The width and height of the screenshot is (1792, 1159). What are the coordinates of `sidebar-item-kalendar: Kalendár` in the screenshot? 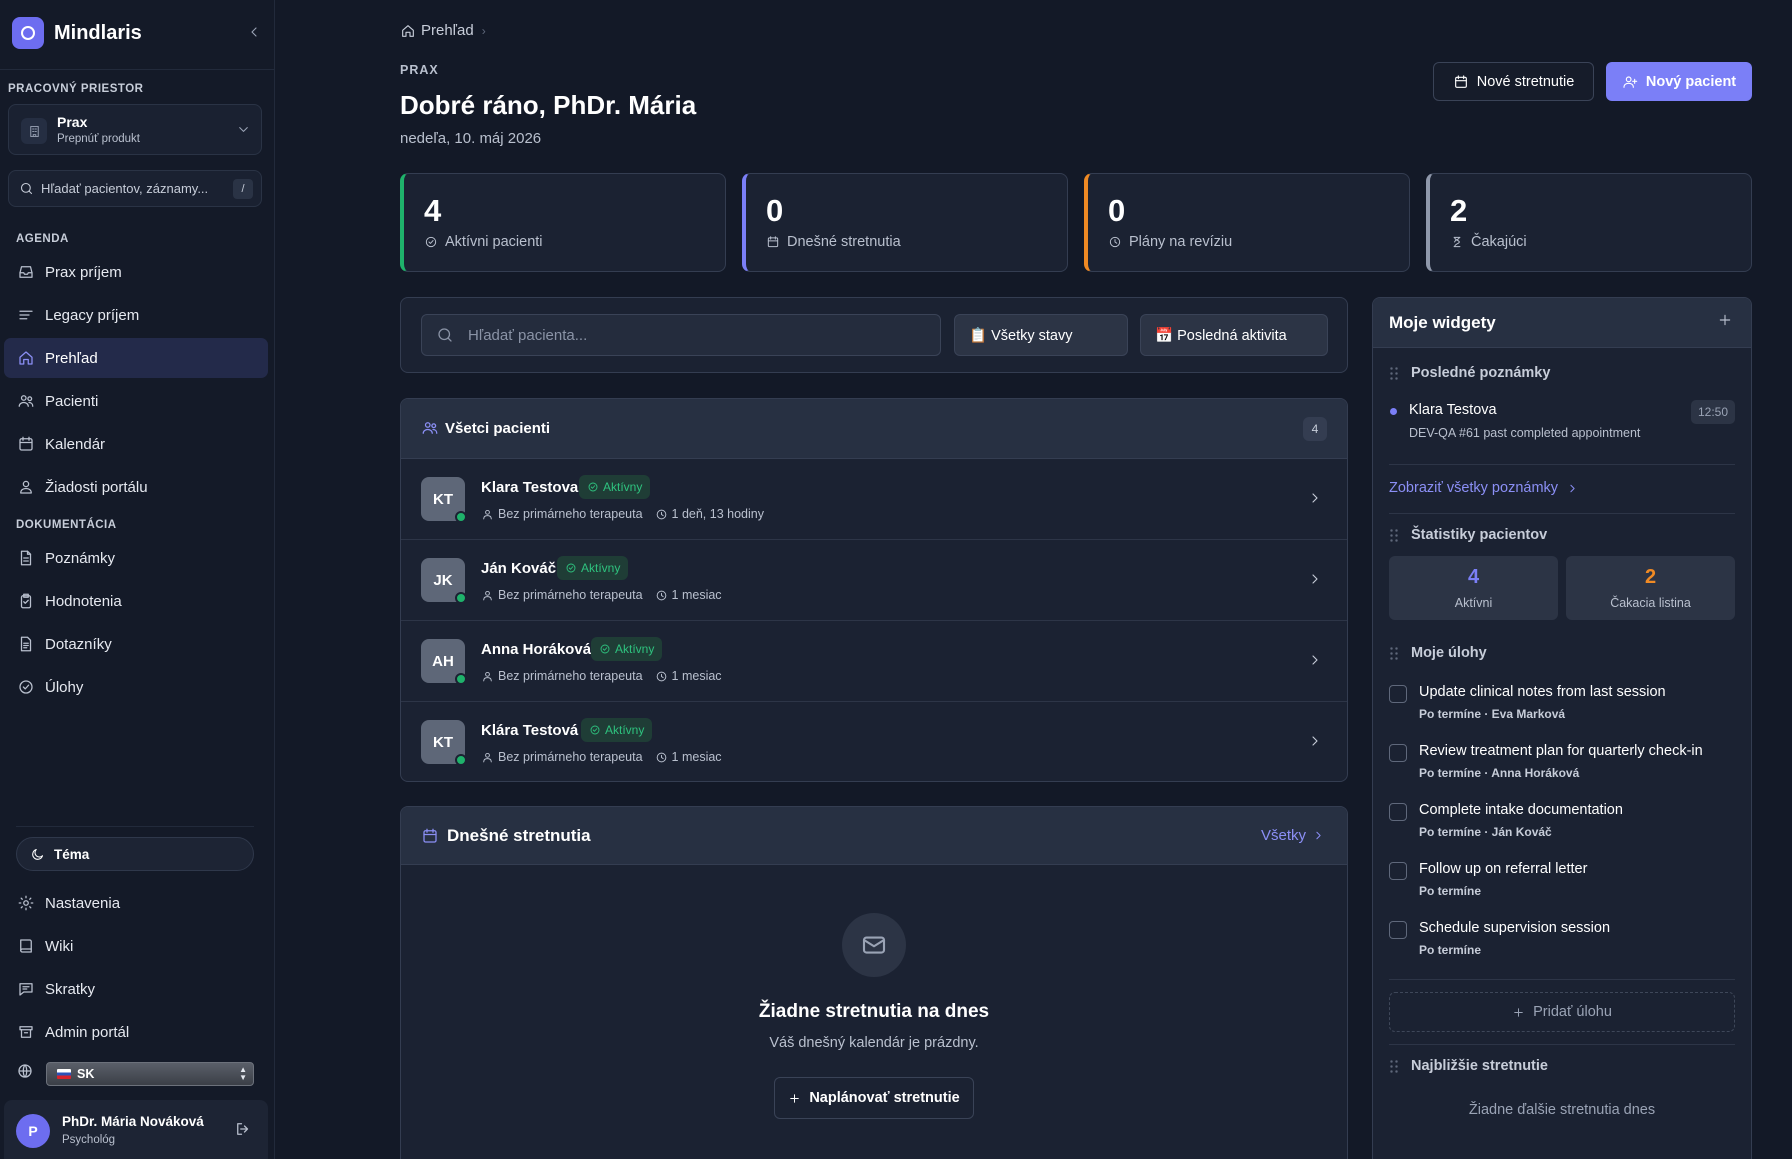 It's located at (136, 444).